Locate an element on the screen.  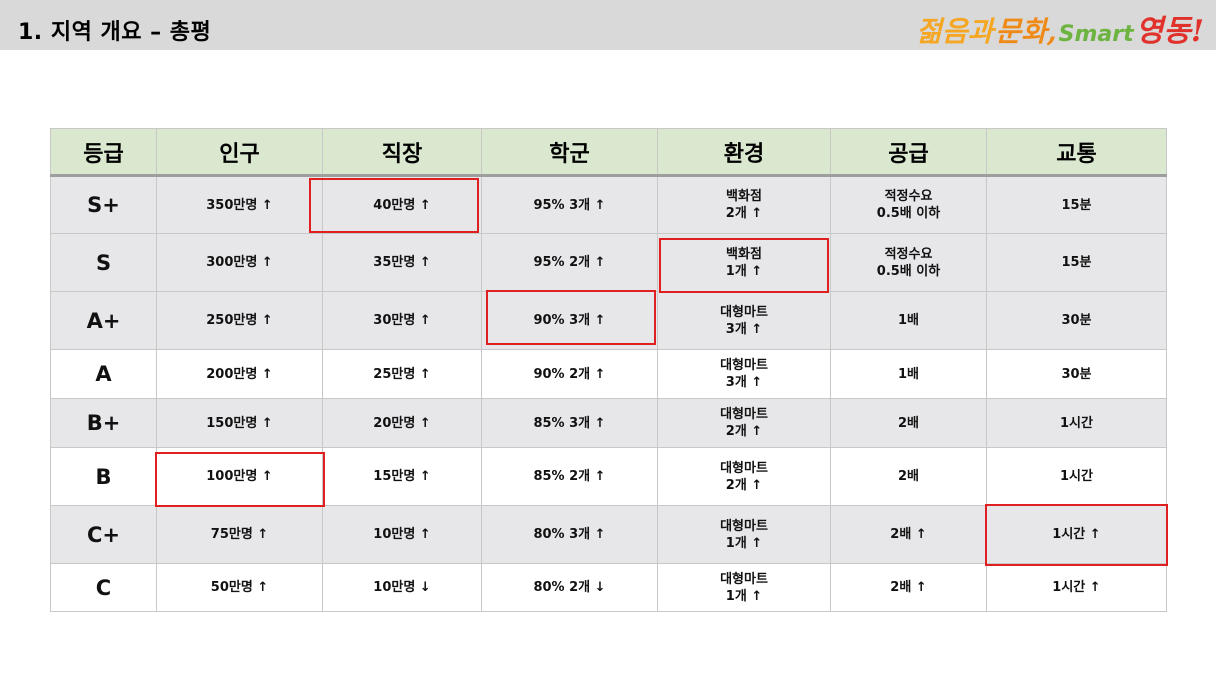
logo-text-2: 문화, is located at coordinates (1026, 31).